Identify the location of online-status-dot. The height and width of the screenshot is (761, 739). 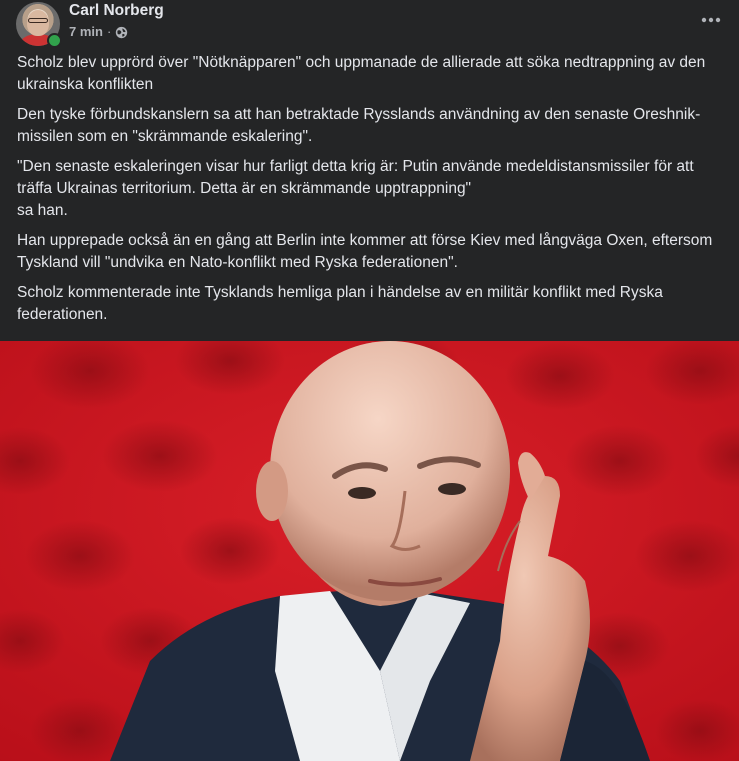
(54, 40).